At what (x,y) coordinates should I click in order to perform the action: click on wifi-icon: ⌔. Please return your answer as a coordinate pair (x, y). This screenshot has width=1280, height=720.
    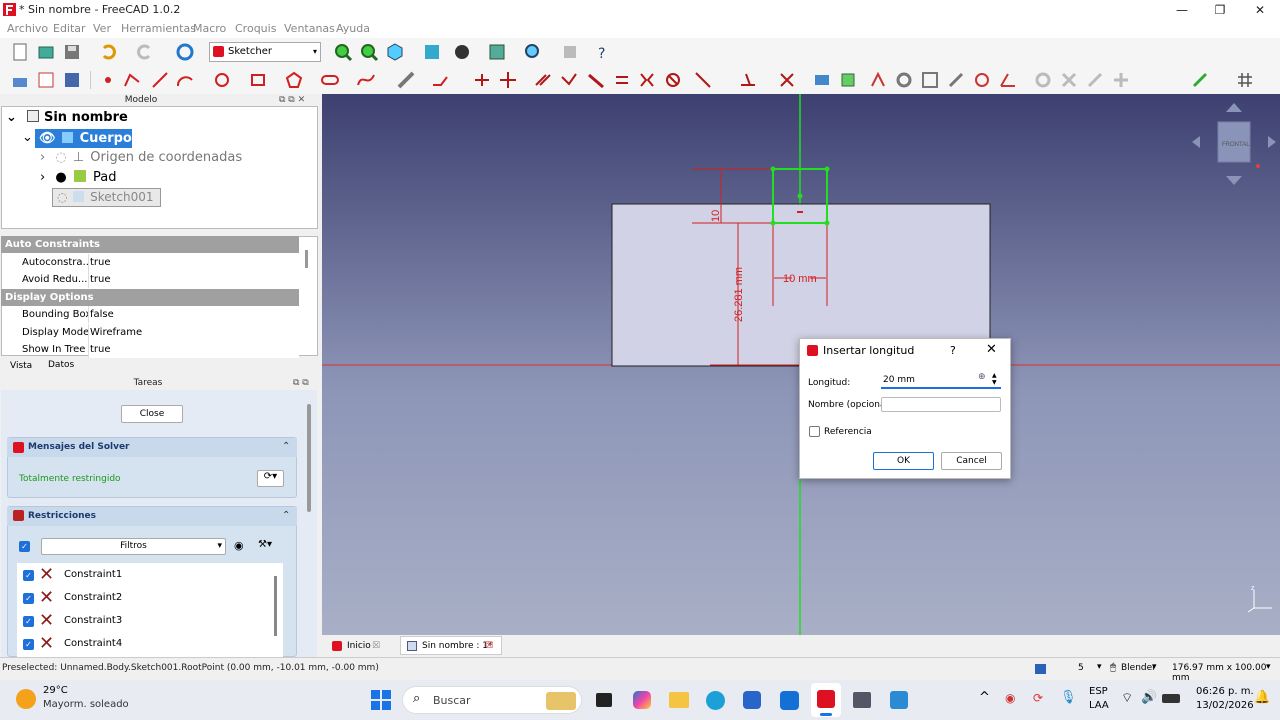
    Looking at the image, I should click on (1127, 698).